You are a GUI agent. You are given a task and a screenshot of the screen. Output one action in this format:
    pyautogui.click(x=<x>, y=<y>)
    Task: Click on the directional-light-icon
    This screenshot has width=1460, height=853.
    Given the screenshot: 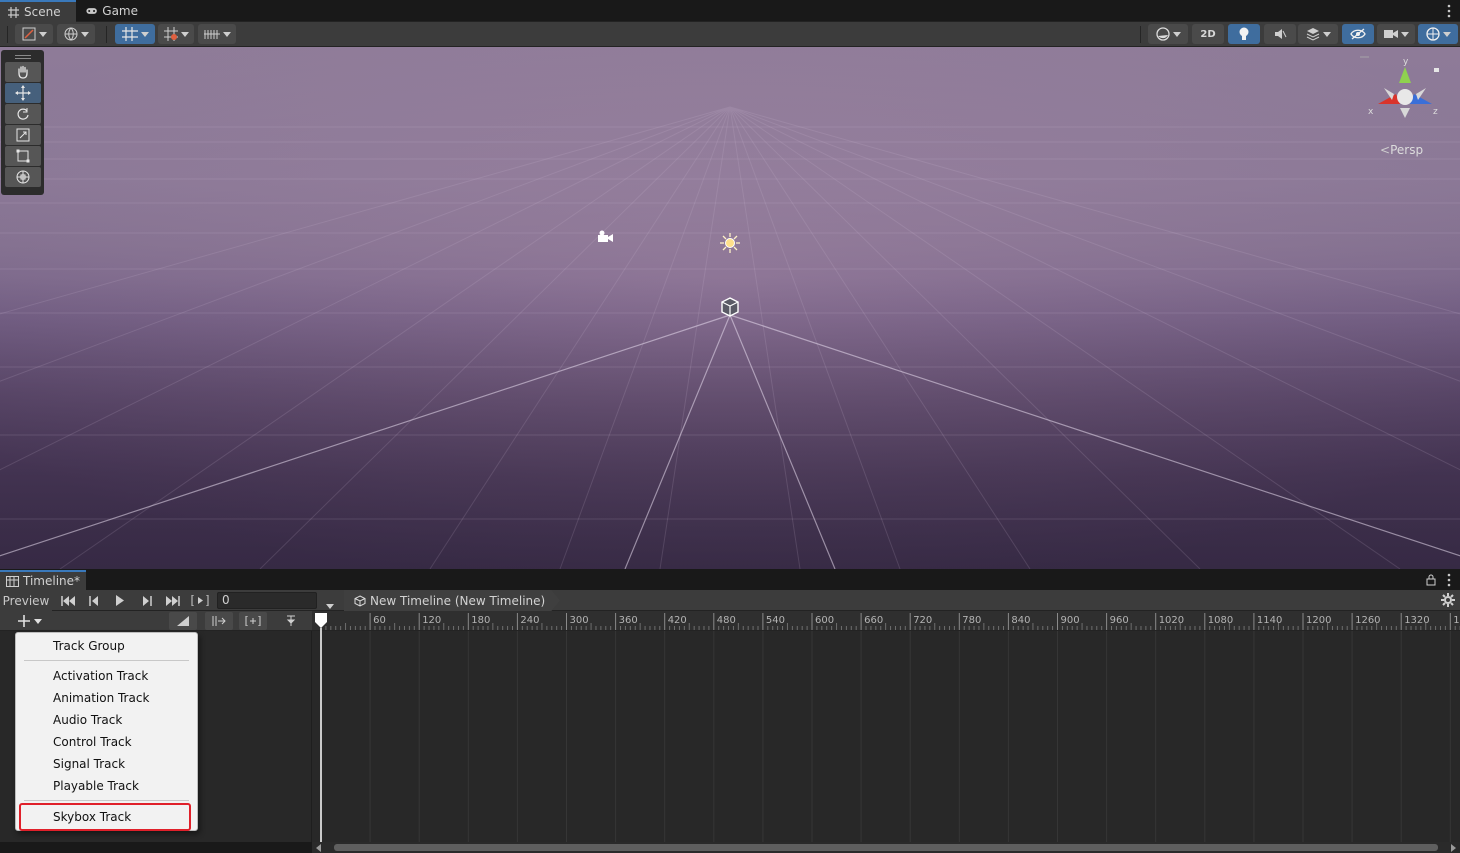 What is the action you would take?
    pyautogui.click(x=730, y=243)
    